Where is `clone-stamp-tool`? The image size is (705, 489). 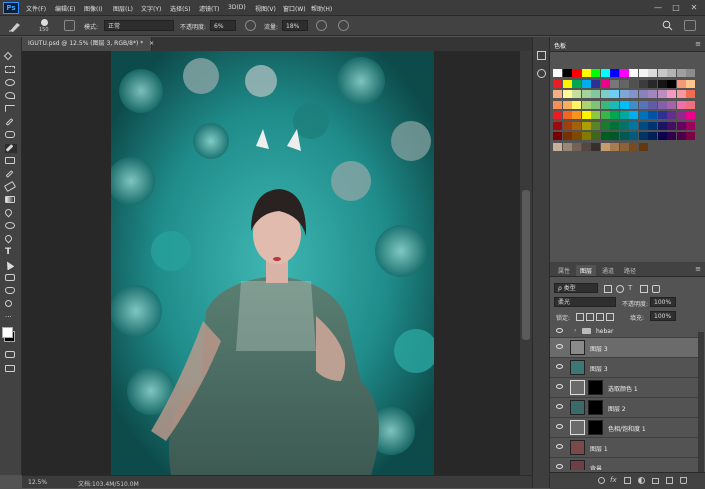 clone-stamp-tool is located at coordinates (11, 161).